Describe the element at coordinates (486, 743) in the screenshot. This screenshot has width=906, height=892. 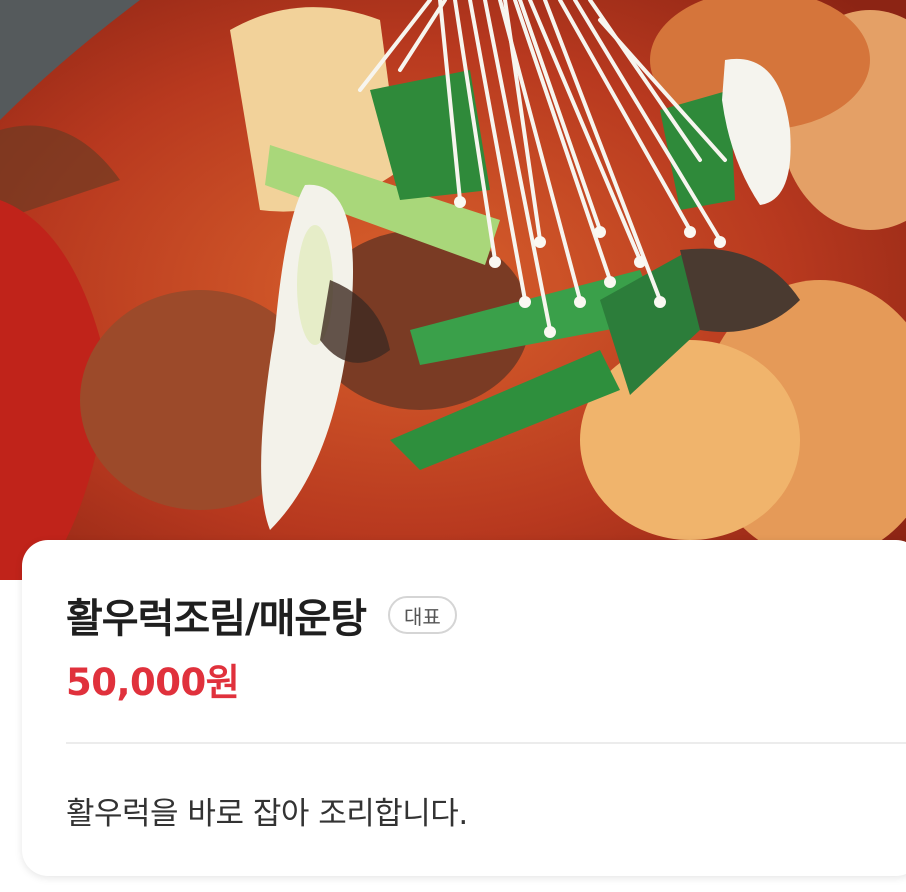
I see `divider` at that location.